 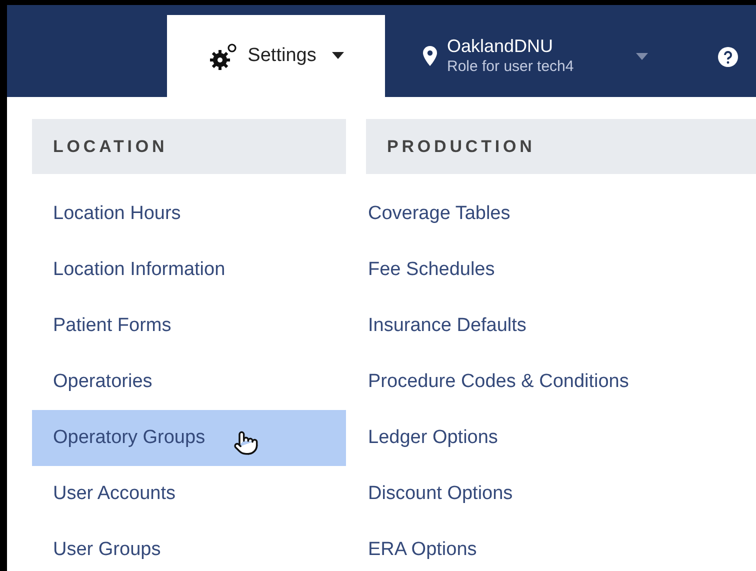 I want to click on section-header: LOCATION, so click(x=189, y=146).